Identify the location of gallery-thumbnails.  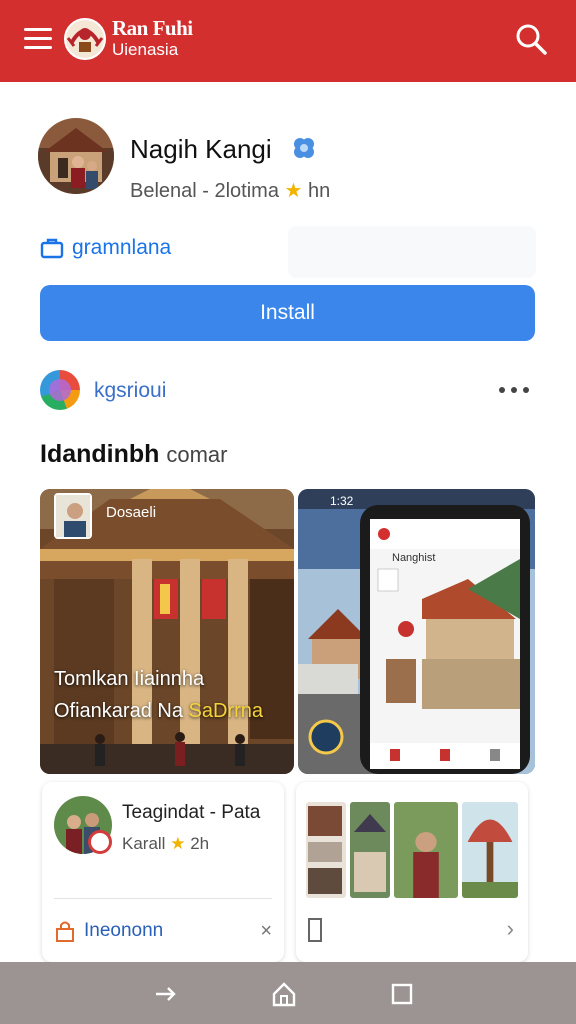
(412, 850).